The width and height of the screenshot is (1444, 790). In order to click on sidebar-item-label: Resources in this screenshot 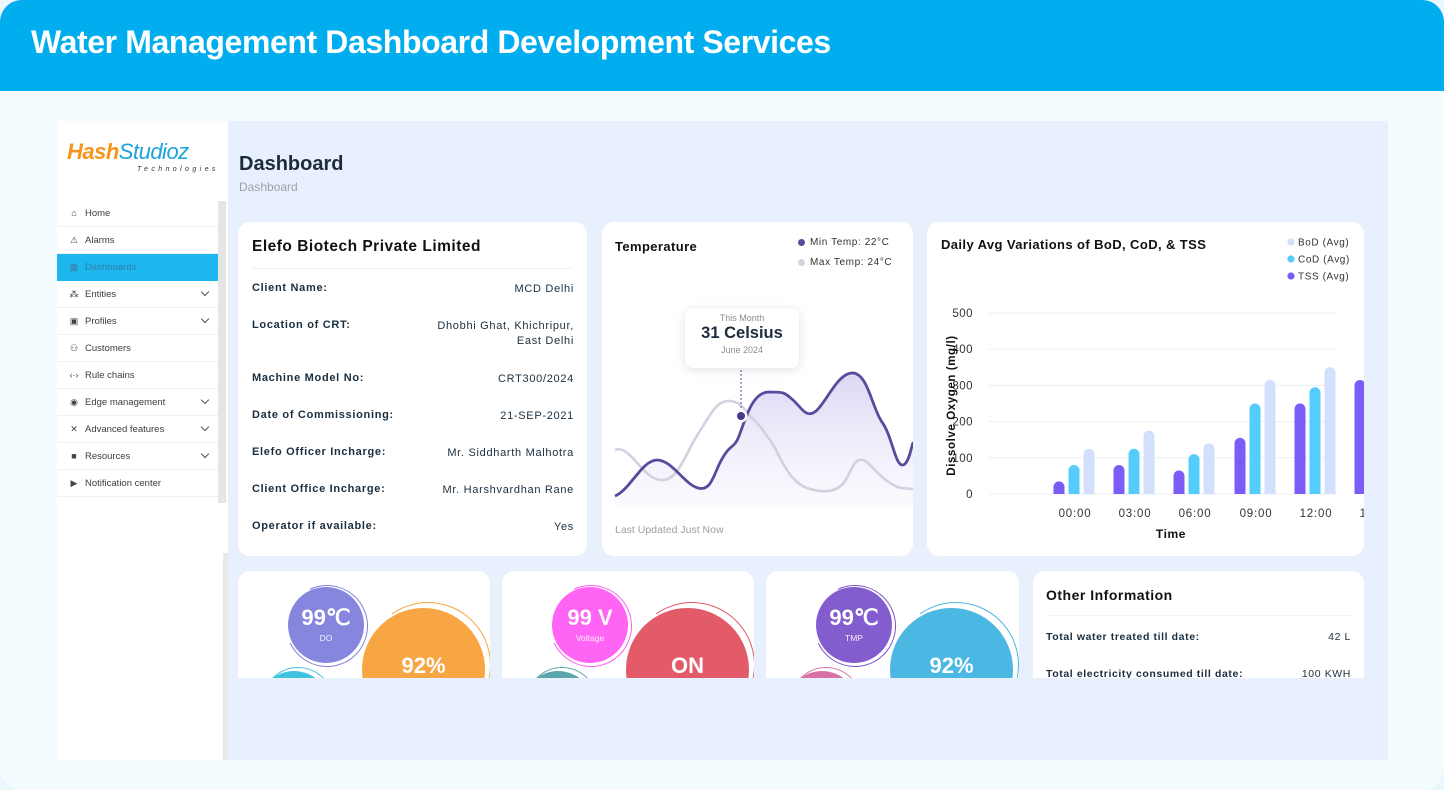, I will do `click(108, 456)`.